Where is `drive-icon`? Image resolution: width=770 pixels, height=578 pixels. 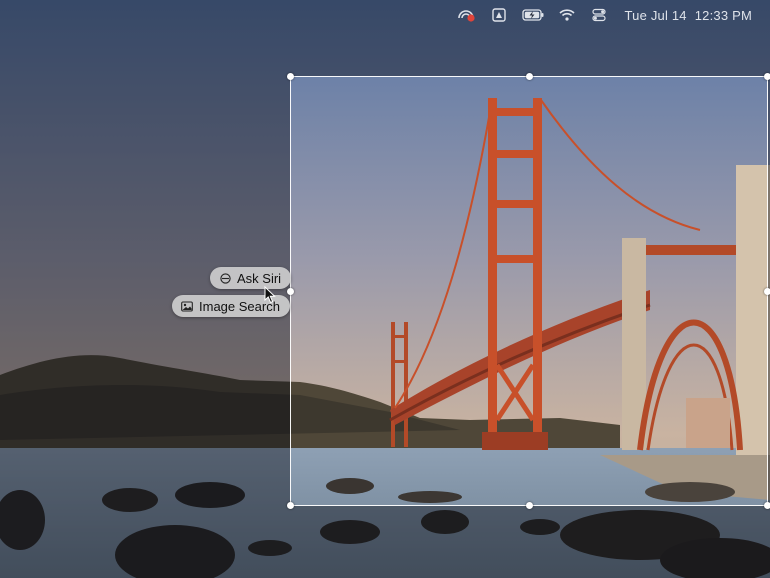
drive-icon is located at coordinates (499, 15).